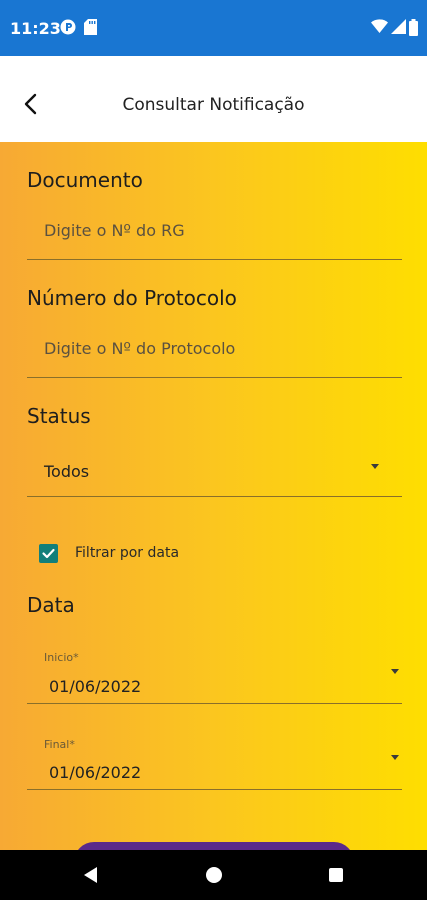 Image resolution: width=427 pixels, height=900 pixels. I want to click on documento-input: Digite o Nº do RG, so click(214, 232).